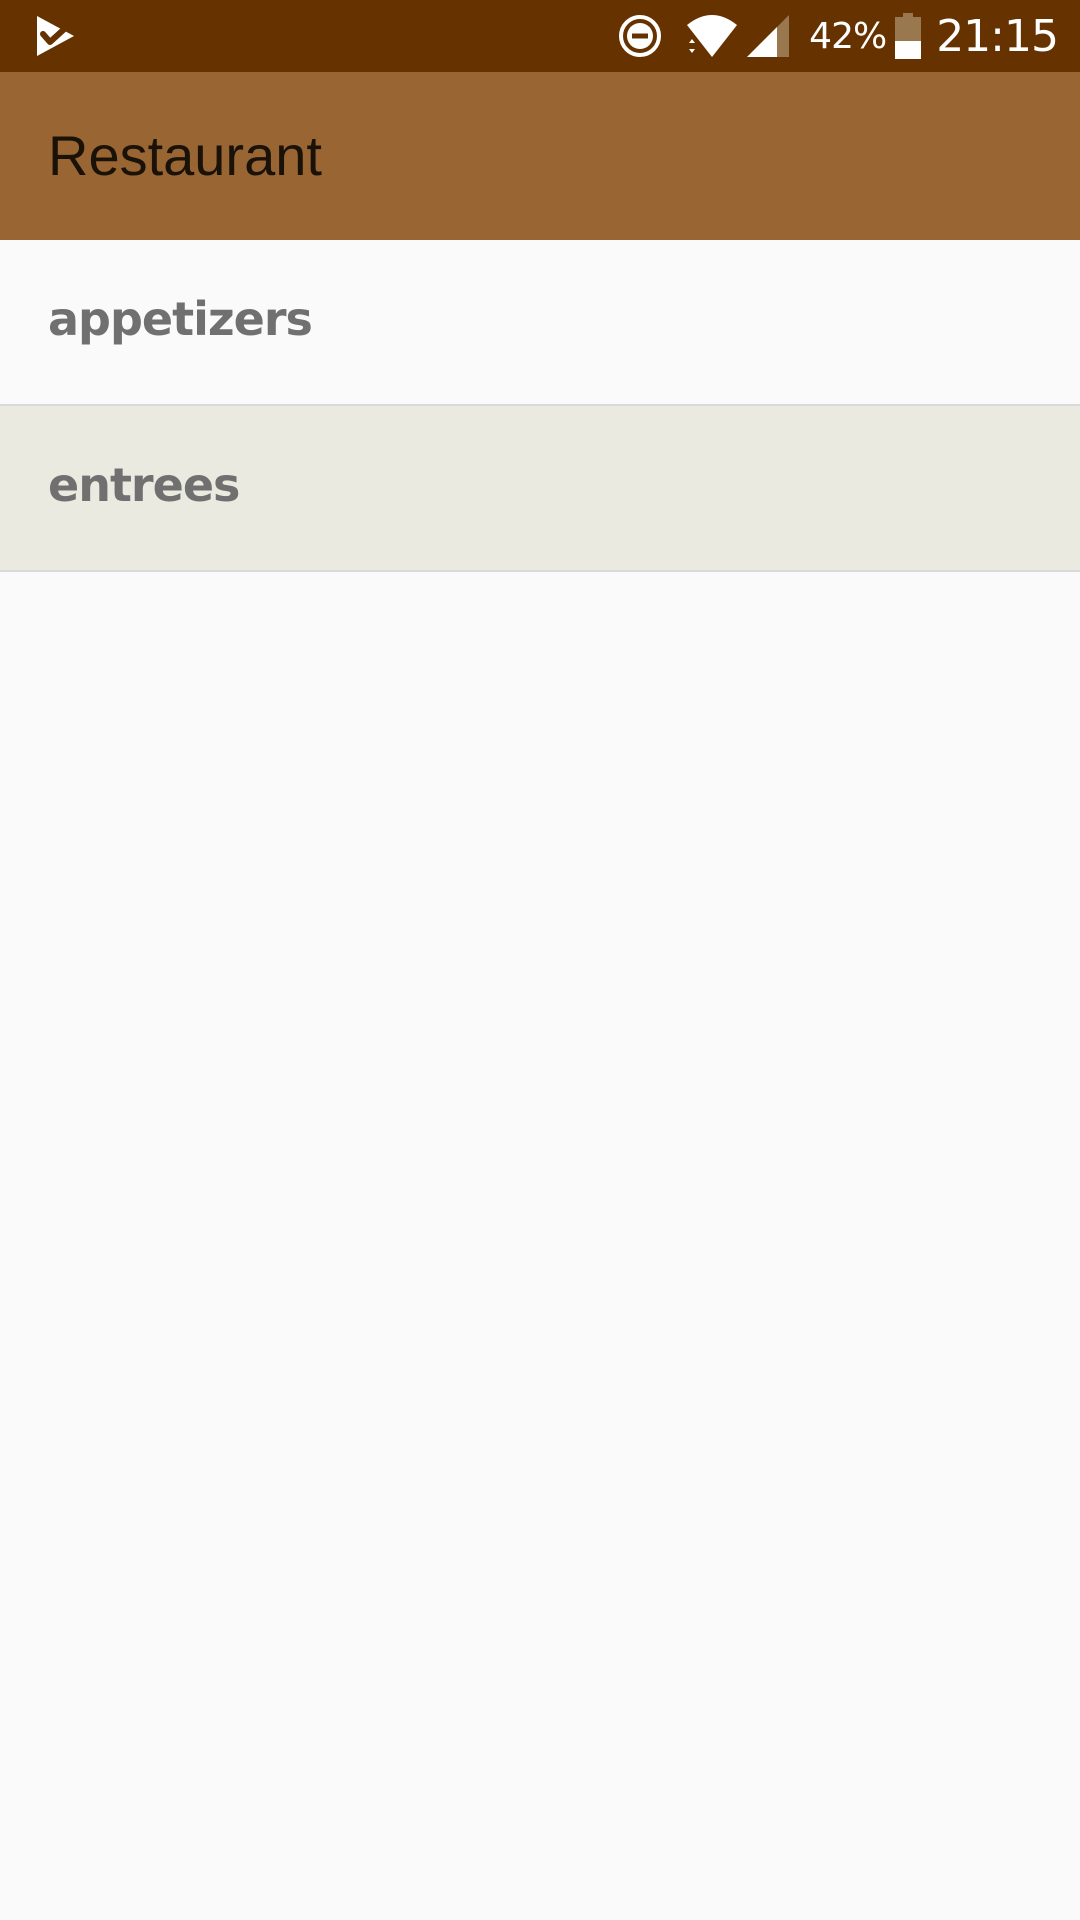  I want to click on battery-icon, so click(908, 36).